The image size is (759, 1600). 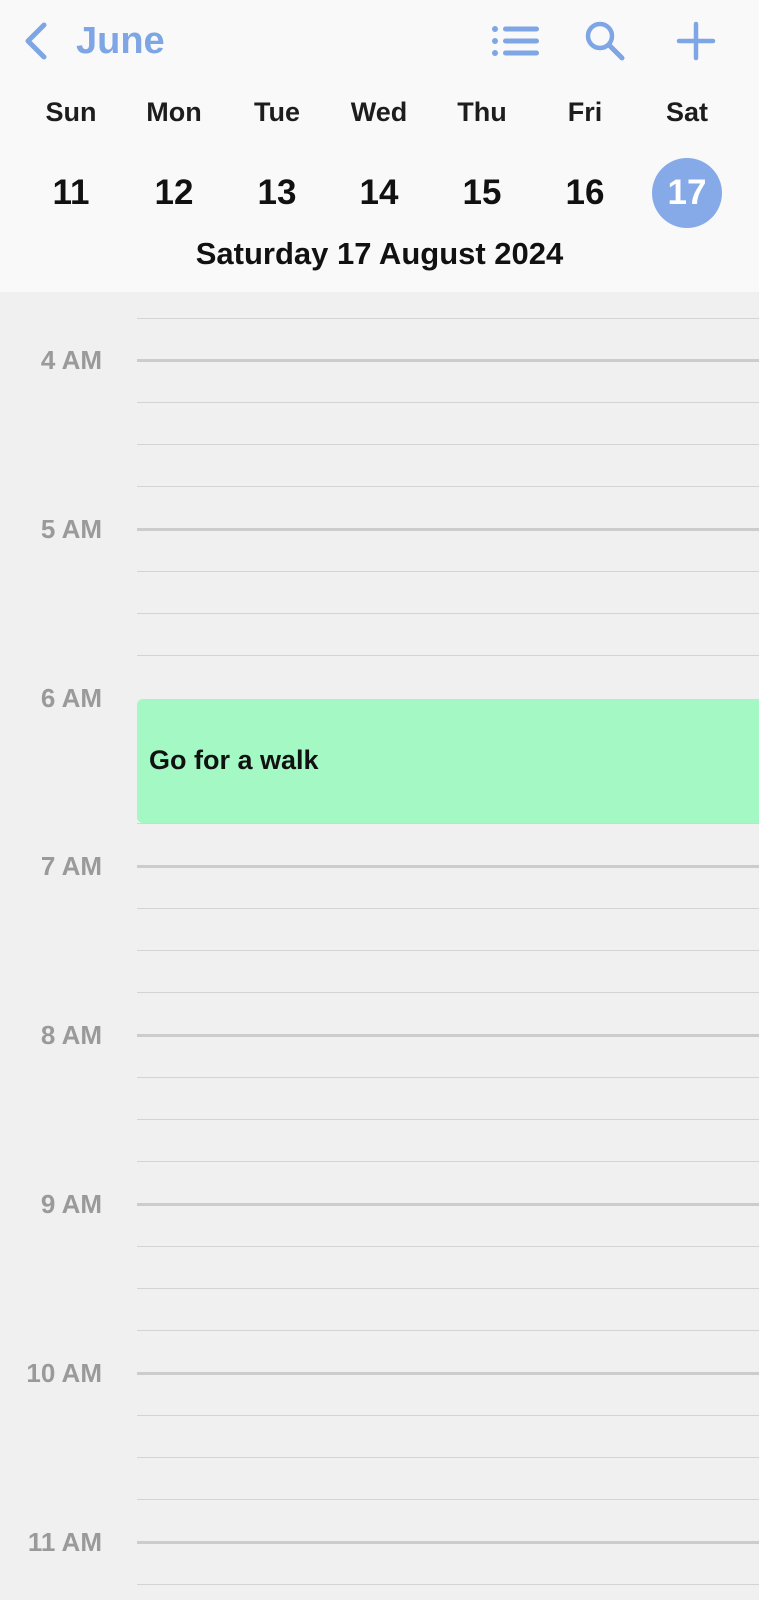 I want to click on day-fri: Fri 16, so click(x=585, y=159).